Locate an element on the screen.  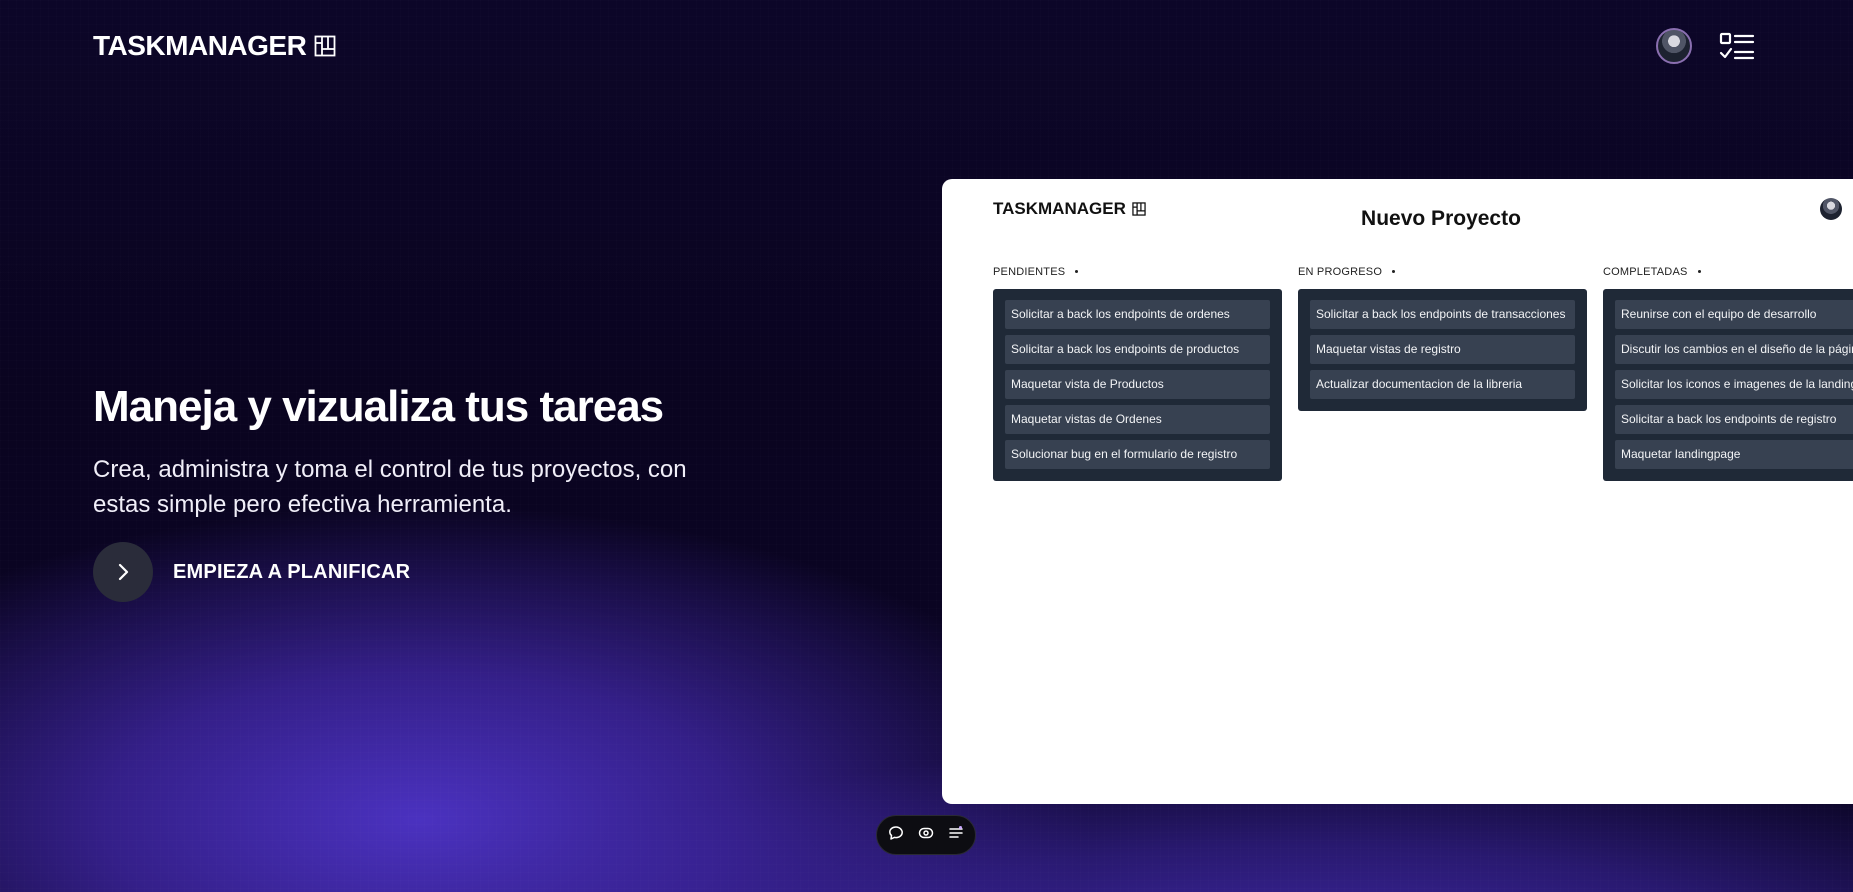
task-card: Maquetar vistas de Ordenes is located at coordinates (1137, 419).